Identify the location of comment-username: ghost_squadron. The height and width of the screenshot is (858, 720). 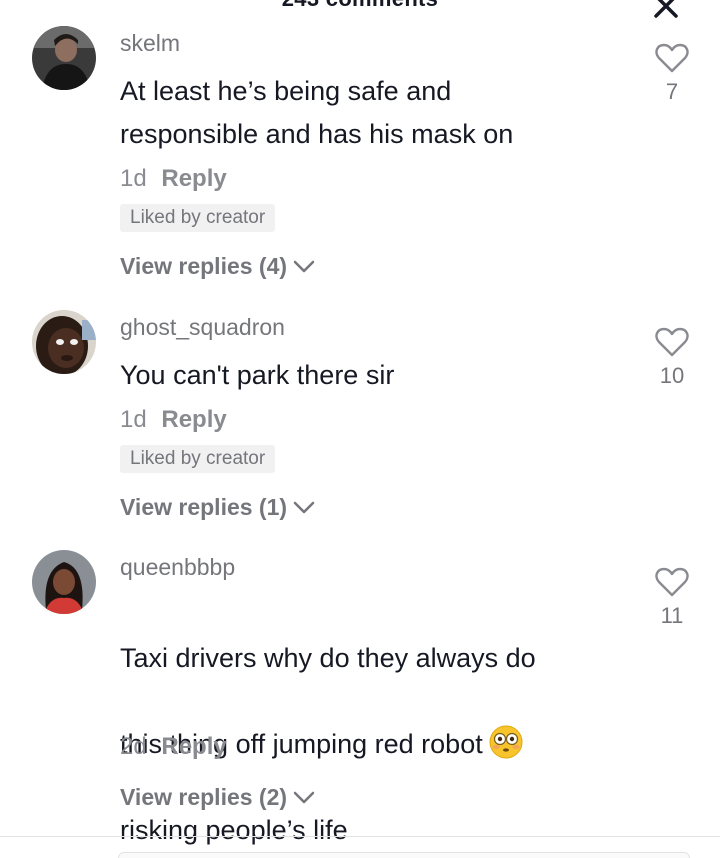
(202, 327).